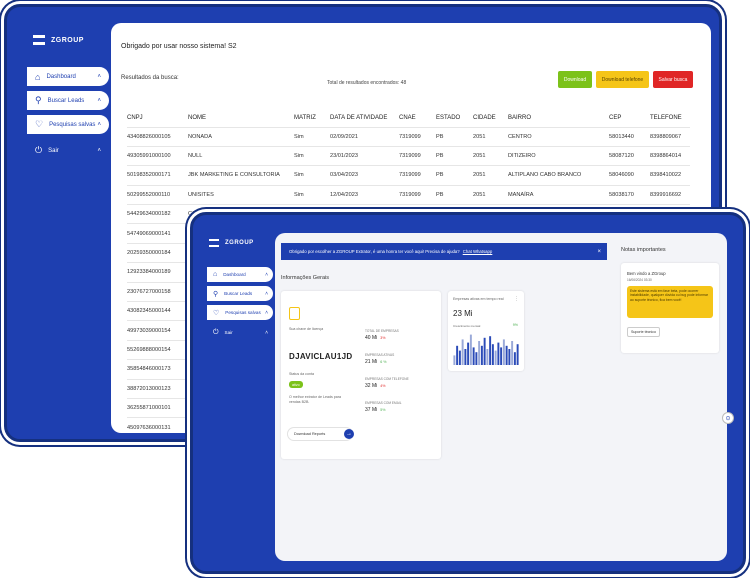  I want to click on download-button: Download, so click(575, 79).